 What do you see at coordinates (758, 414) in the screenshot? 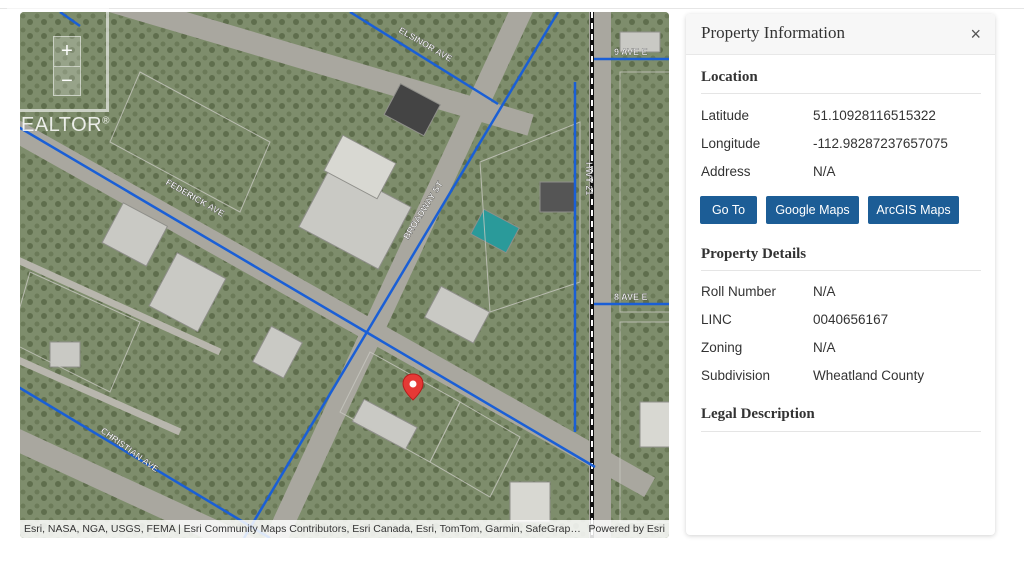
I see `legal-section-title: Legal Description` at bounding box center [758, 414].